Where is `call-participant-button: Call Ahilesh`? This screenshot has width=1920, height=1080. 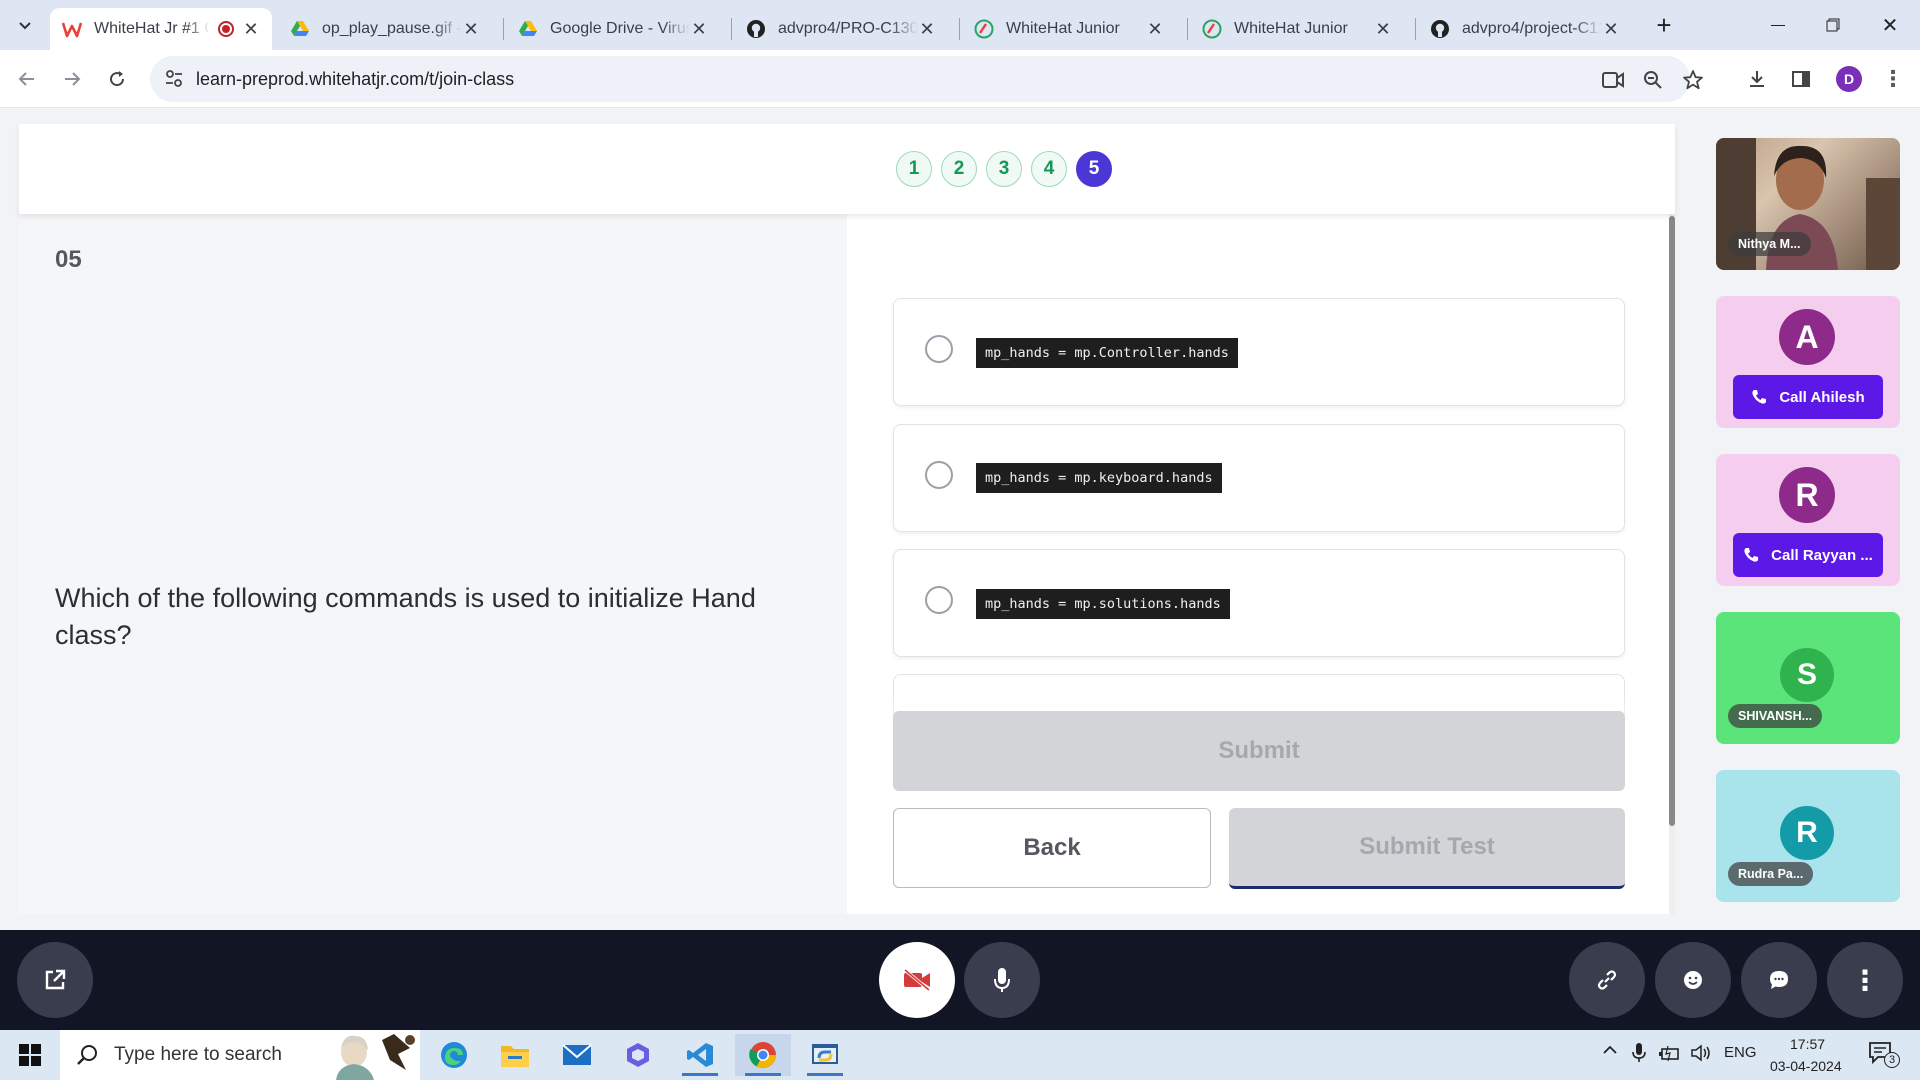 call-participant-button: Call Ahilesh is located at coordinates (1808, 397).